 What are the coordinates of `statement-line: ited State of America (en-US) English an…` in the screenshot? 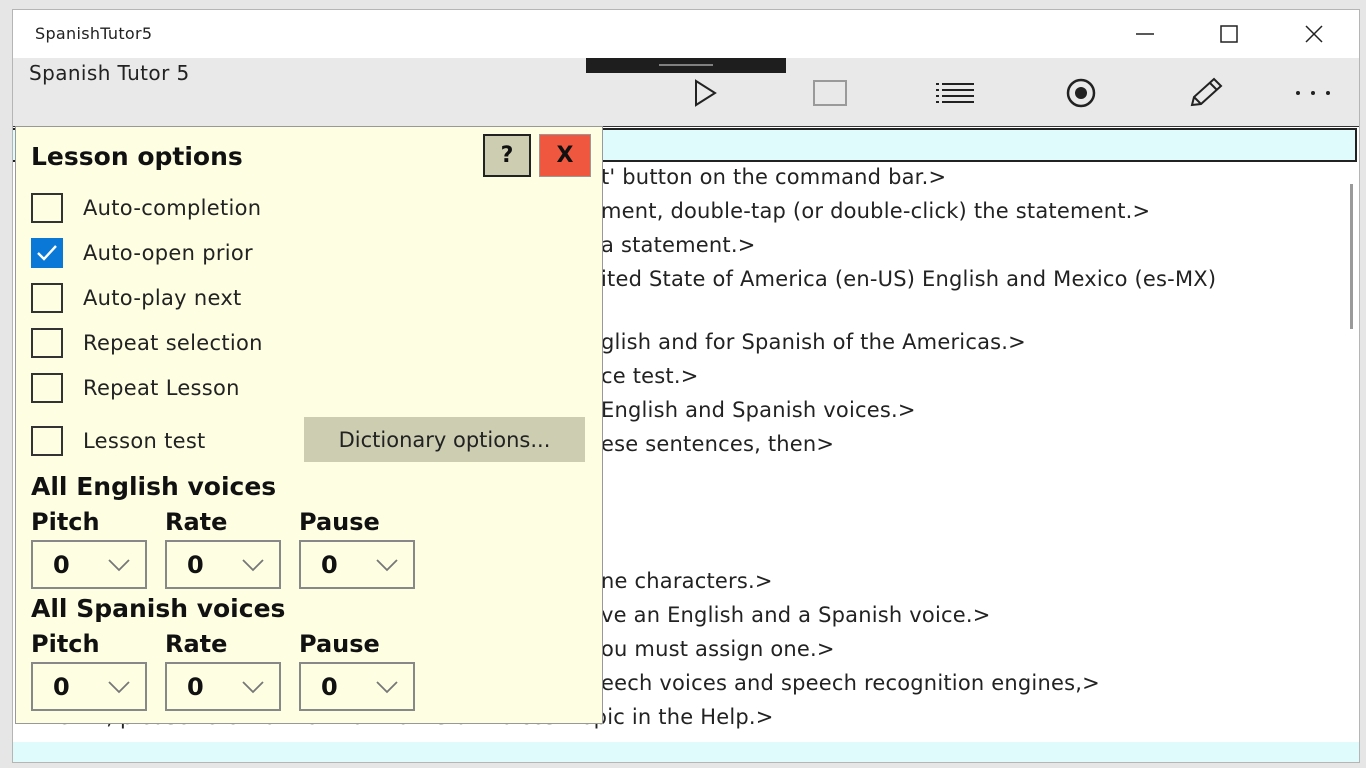 It's located at (908, 282).